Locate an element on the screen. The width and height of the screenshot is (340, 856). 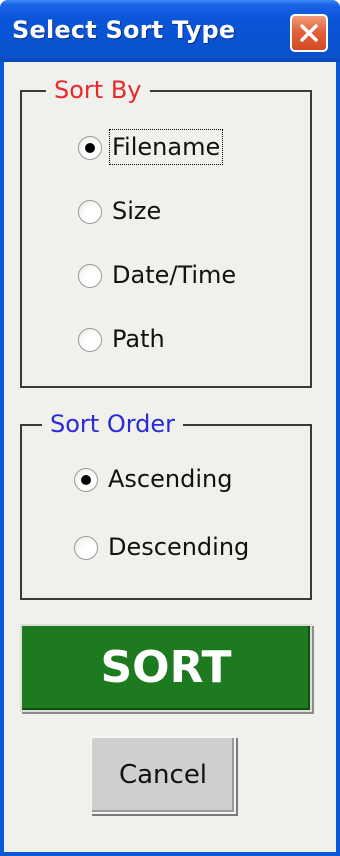
close-button is located at coordinates (309, 33).